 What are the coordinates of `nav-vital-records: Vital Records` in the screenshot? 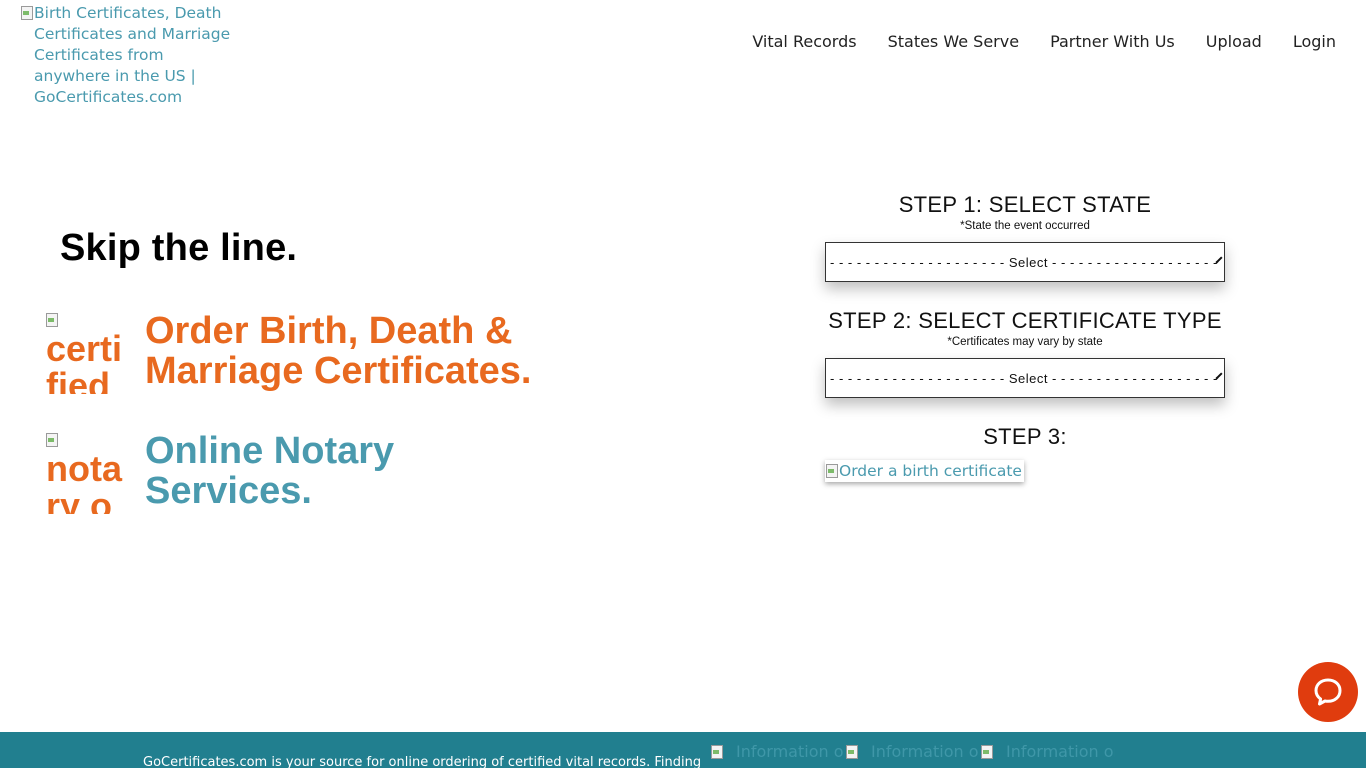 It's located at (804, 41).